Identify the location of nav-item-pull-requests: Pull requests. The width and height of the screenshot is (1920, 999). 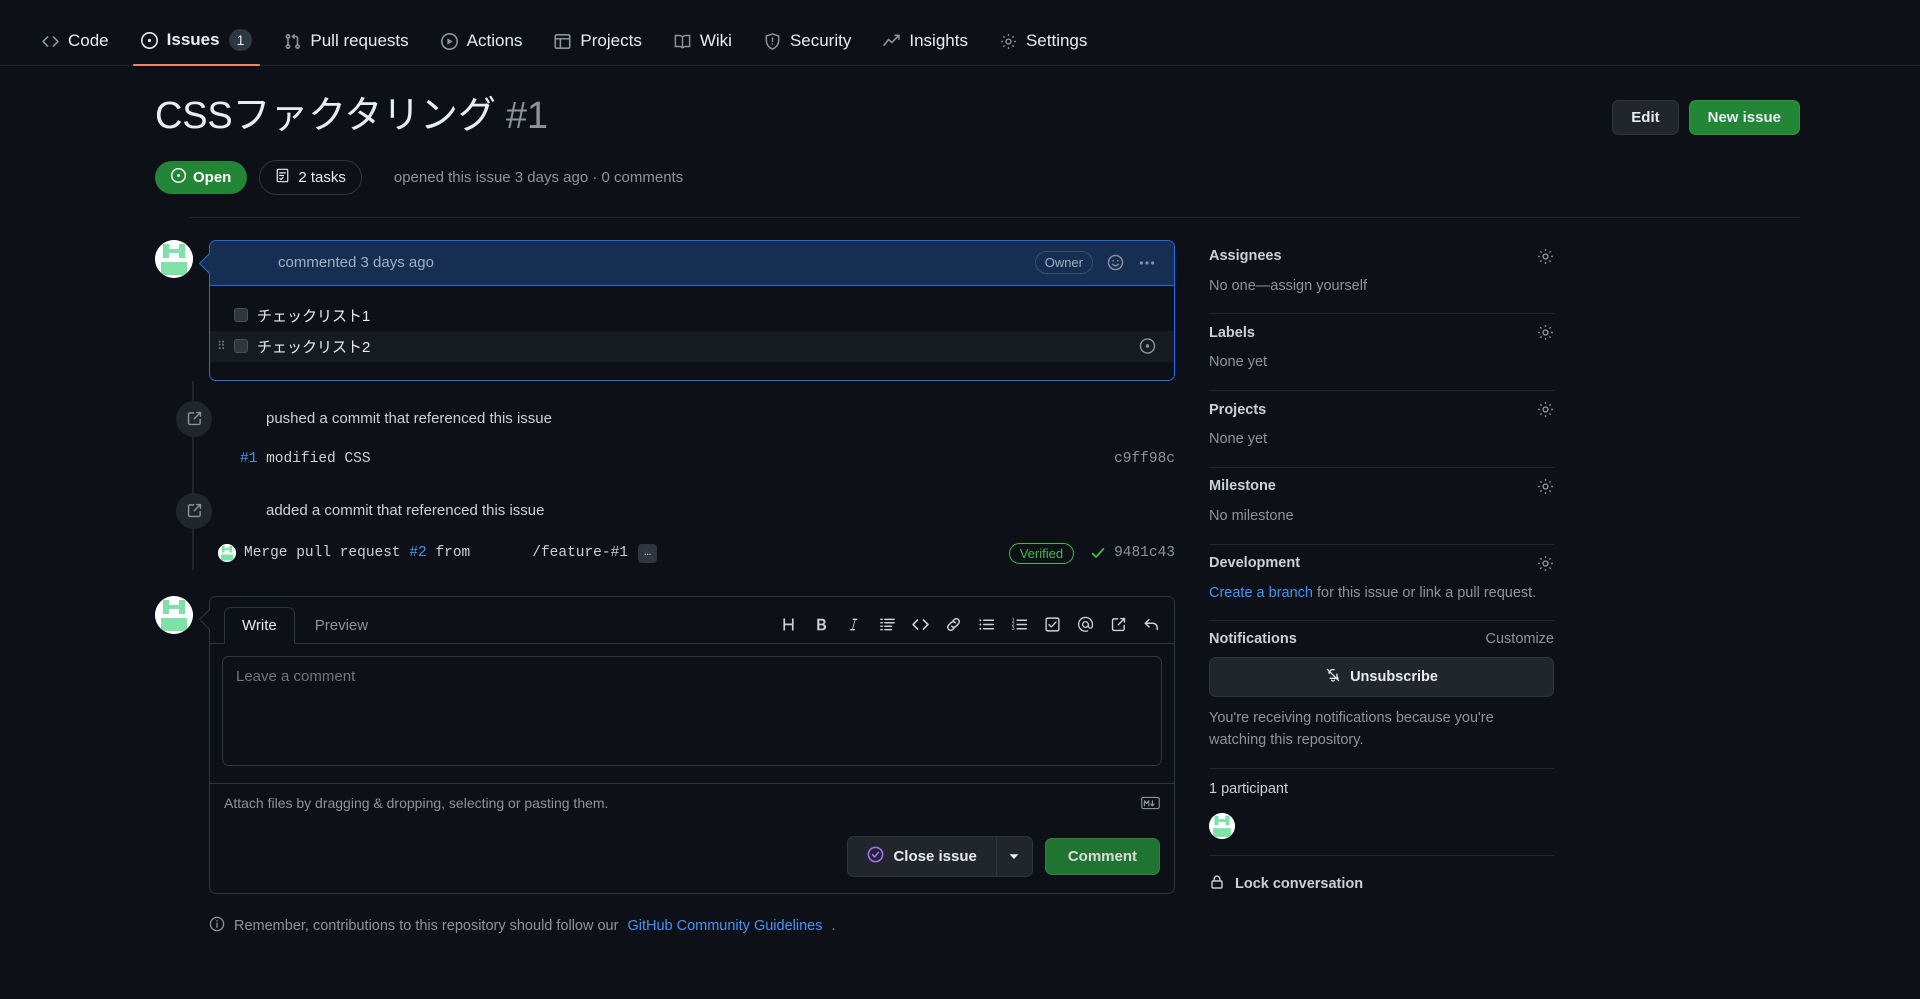
(346, 48).